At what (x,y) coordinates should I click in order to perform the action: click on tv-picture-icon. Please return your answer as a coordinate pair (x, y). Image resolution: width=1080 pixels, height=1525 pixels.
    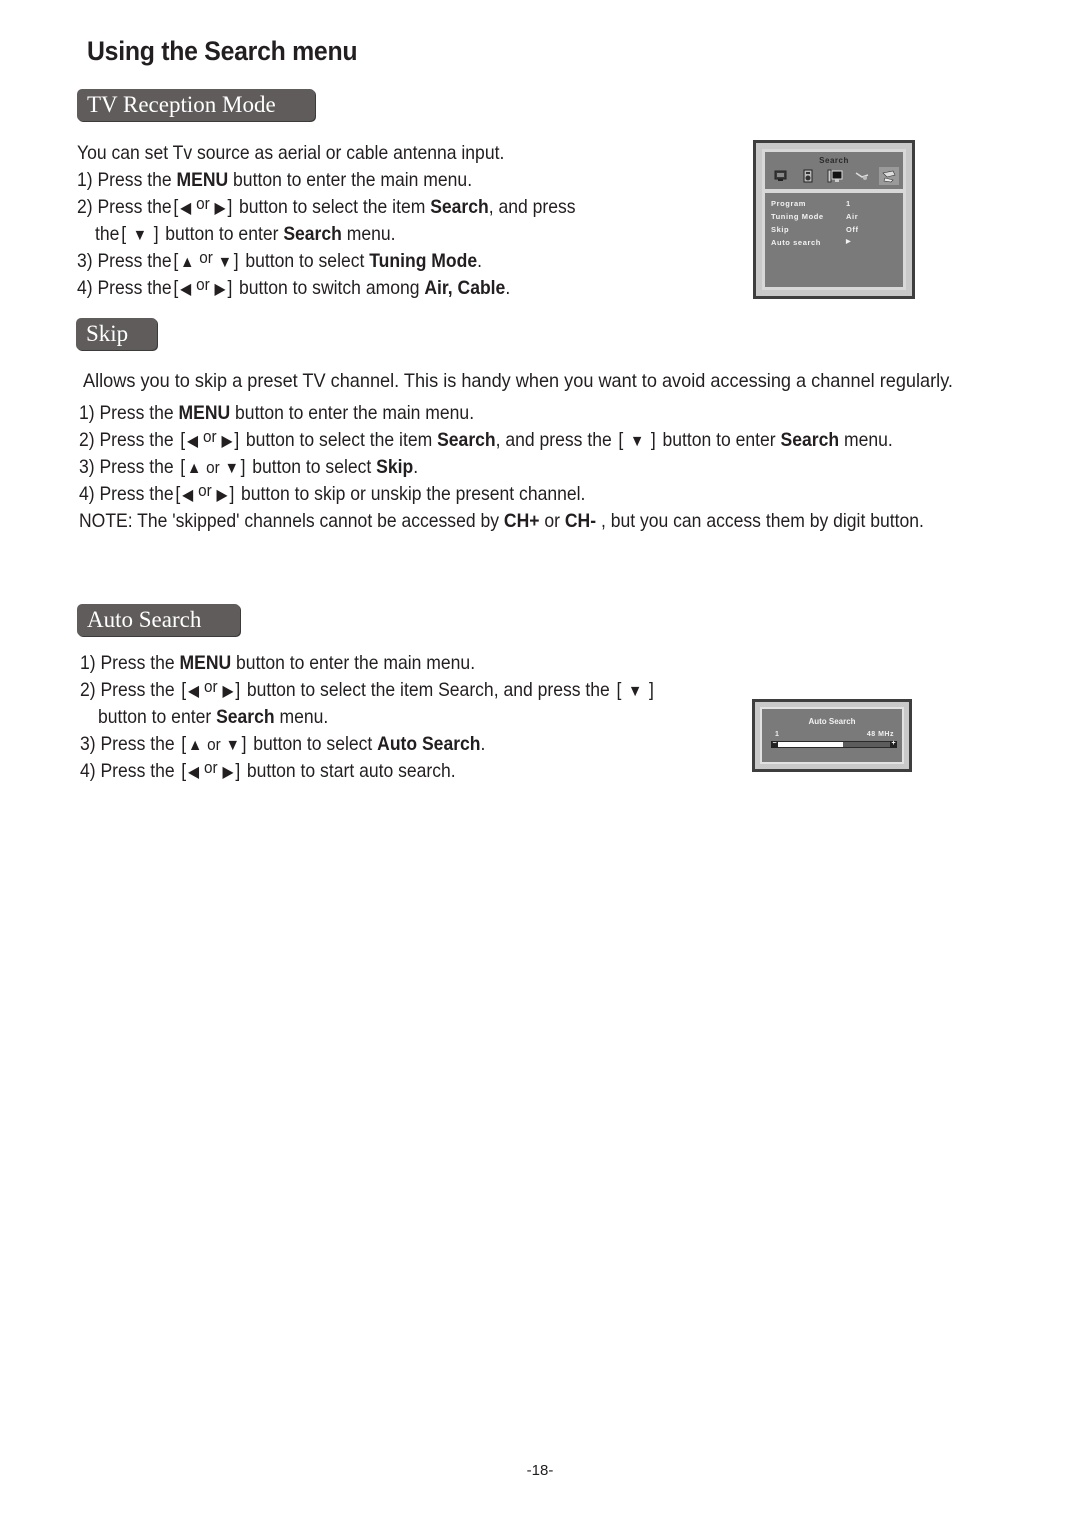
    Looking at the image, I should click on (781, 176).